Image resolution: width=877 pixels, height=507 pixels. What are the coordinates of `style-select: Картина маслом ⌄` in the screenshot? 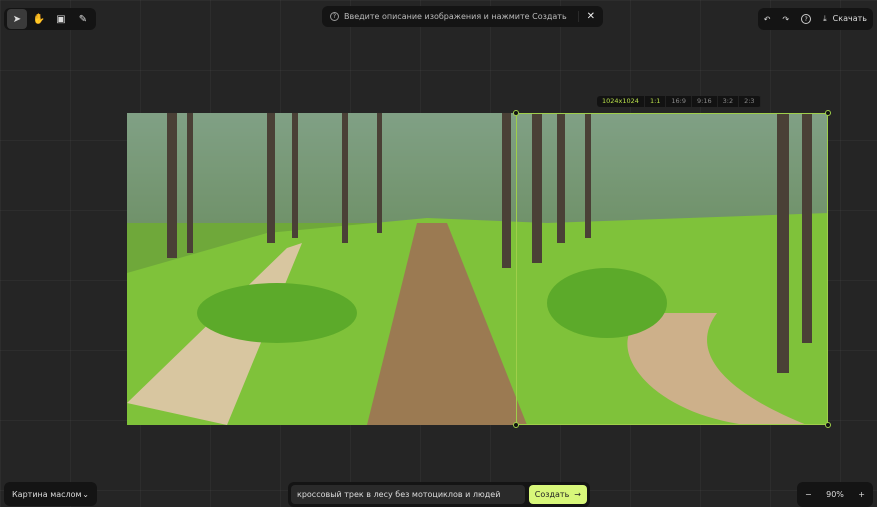 It's located at (50, 494).